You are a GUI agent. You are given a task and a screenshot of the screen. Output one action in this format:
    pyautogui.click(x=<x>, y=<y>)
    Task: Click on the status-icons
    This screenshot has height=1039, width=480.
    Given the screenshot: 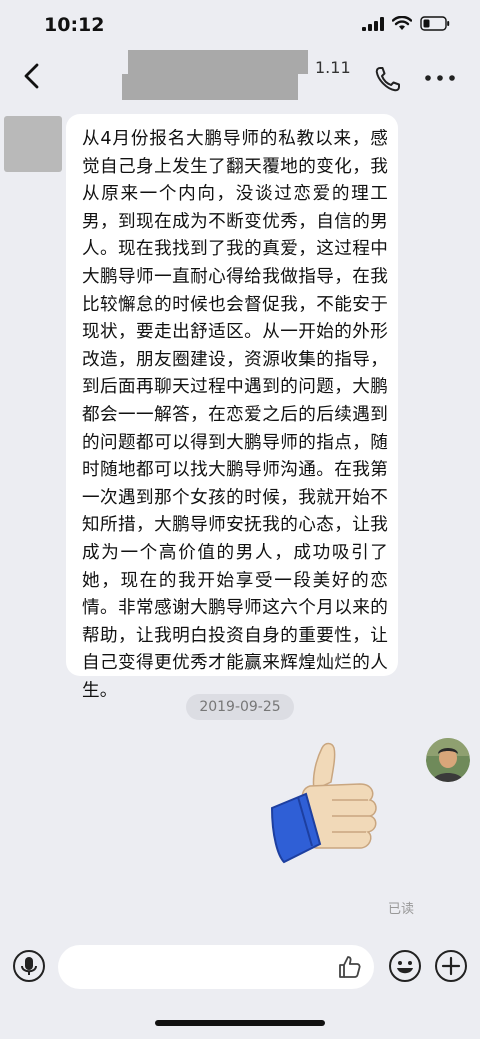 What is the action you would take?
    pyautogui.click(x=406, y=23)
    